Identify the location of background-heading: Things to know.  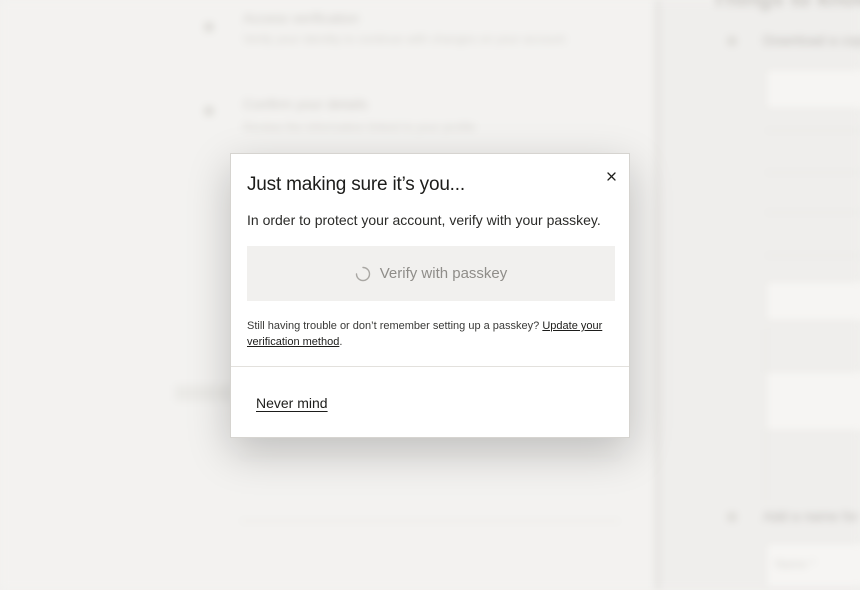
(786, 6).